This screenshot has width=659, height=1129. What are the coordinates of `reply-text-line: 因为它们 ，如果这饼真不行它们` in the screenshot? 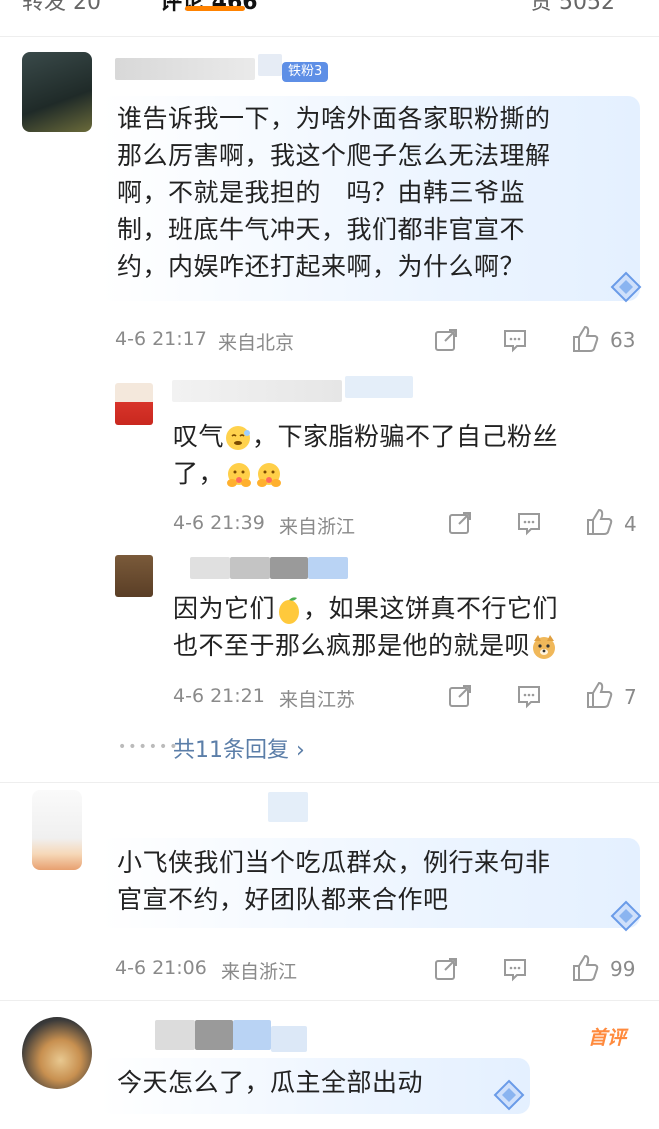 It's located at (365, 608).